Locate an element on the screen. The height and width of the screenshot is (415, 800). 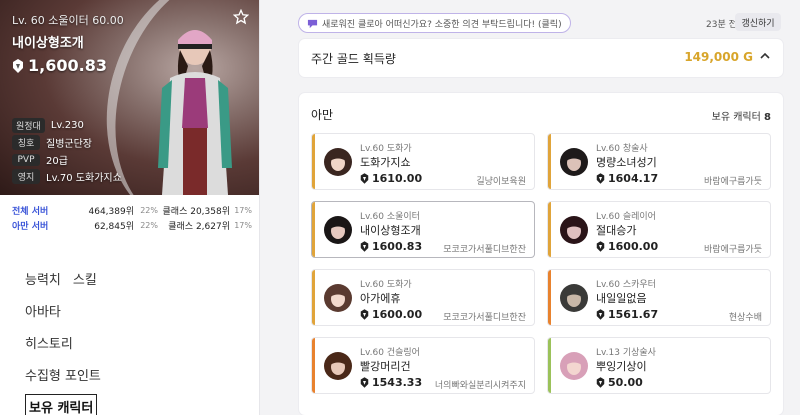
character-item-level: 1,600.83 is located at coordinates (59, 65).